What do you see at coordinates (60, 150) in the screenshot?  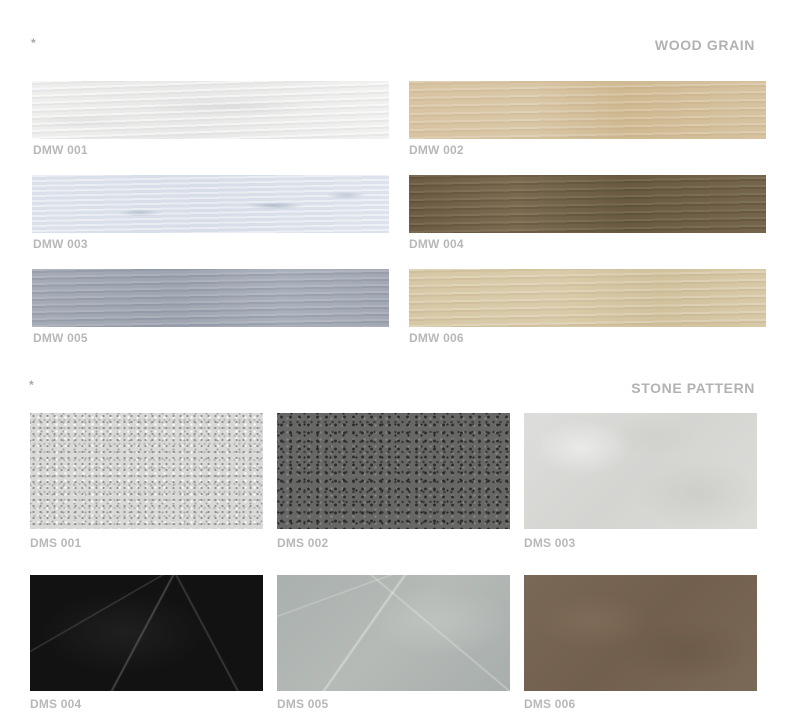 I see `wood-code-dmw-001: DMW 001` at bounding box center [60, 150].